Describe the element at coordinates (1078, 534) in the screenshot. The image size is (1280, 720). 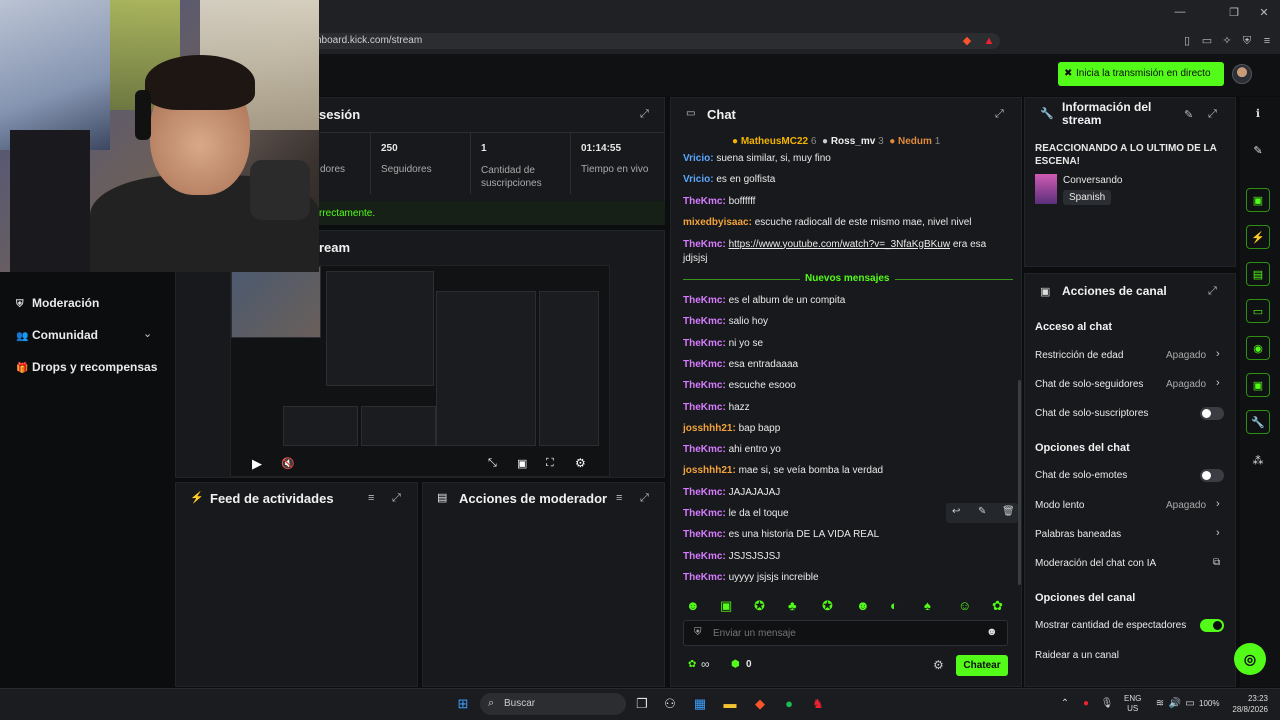
I see `banned-words-label: Palabras baneadas` at that location.